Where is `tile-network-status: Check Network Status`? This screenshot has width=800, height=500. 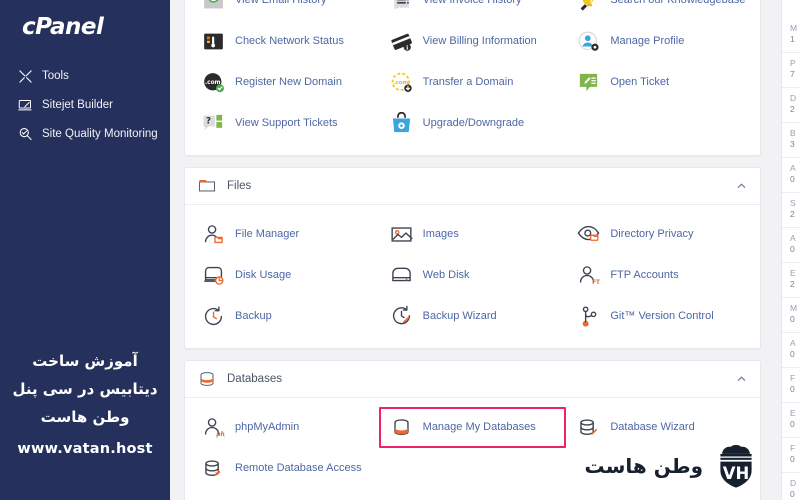 tile-network-status: Check Network Status is located at coordinates (285, 41).